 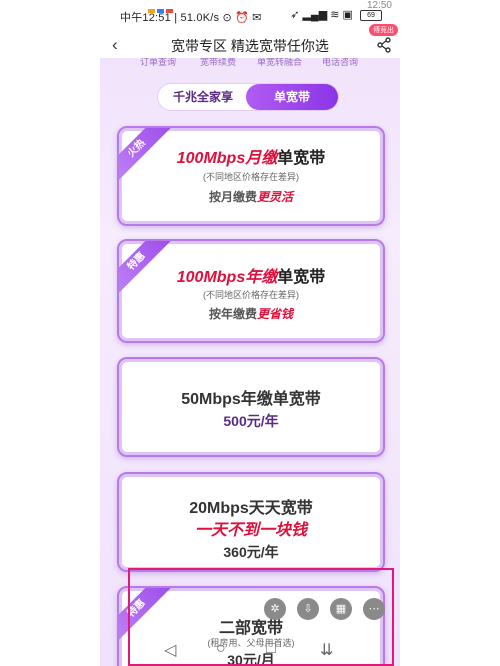 I want to click on segment-control: 千兆全家享 单宽带, so click(x=248, y=97).